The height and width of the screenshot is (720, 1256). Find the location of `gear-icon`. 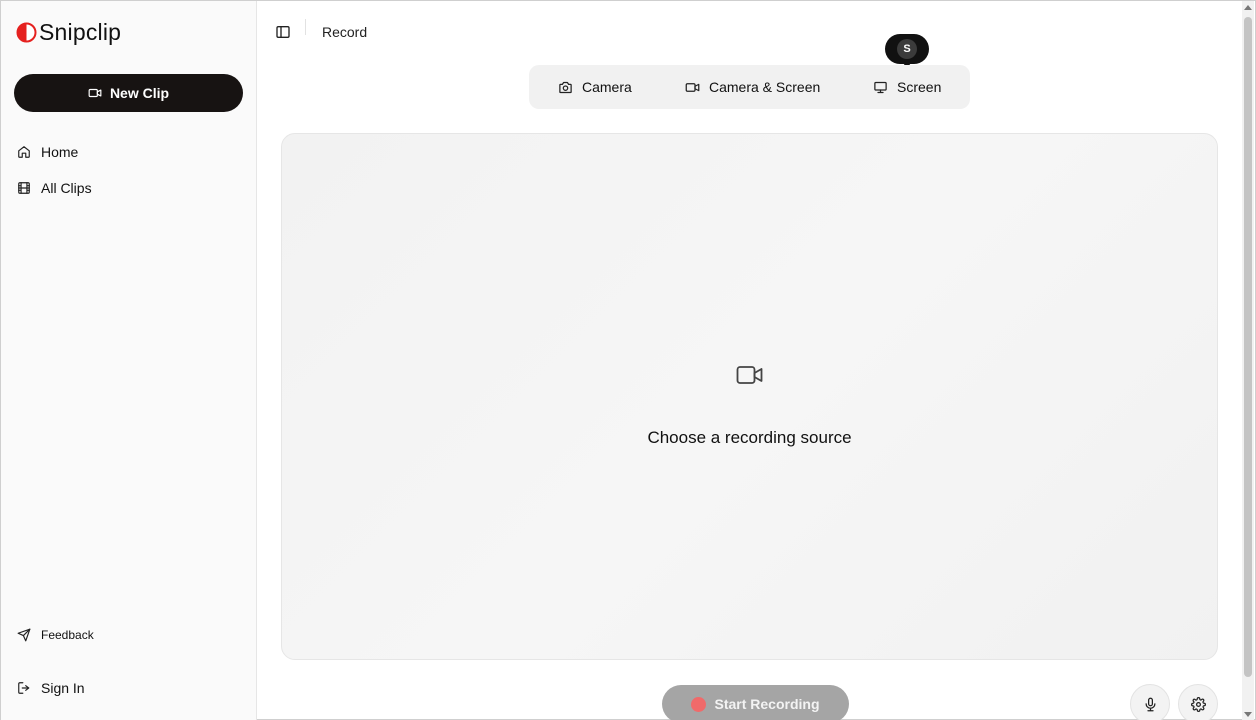

gear-icon is located at coordinates (1198, 704).